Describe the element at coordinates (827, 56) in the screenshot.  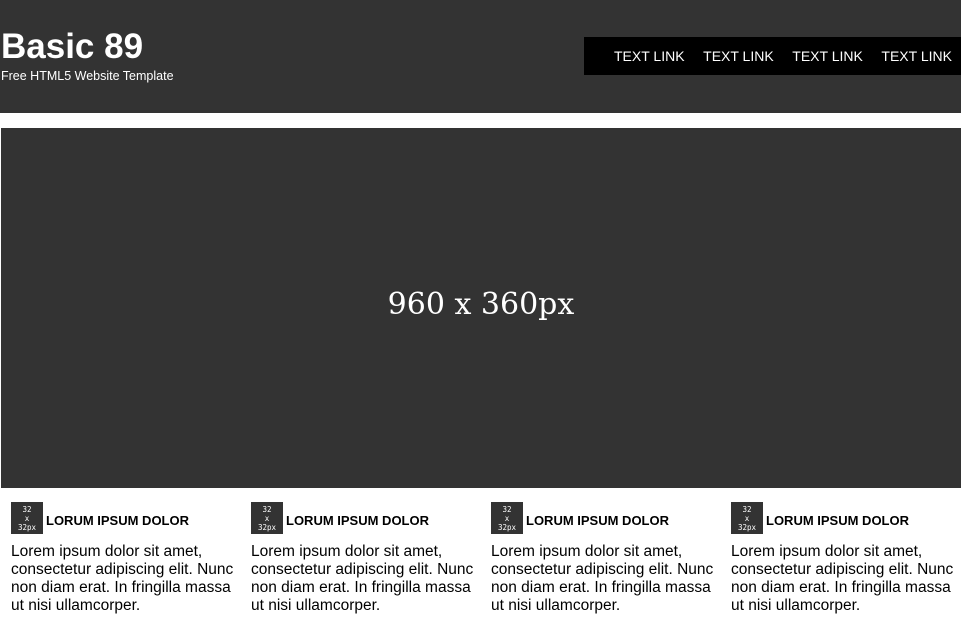
I see `nav-link-3: TEXT LINK` at that location.